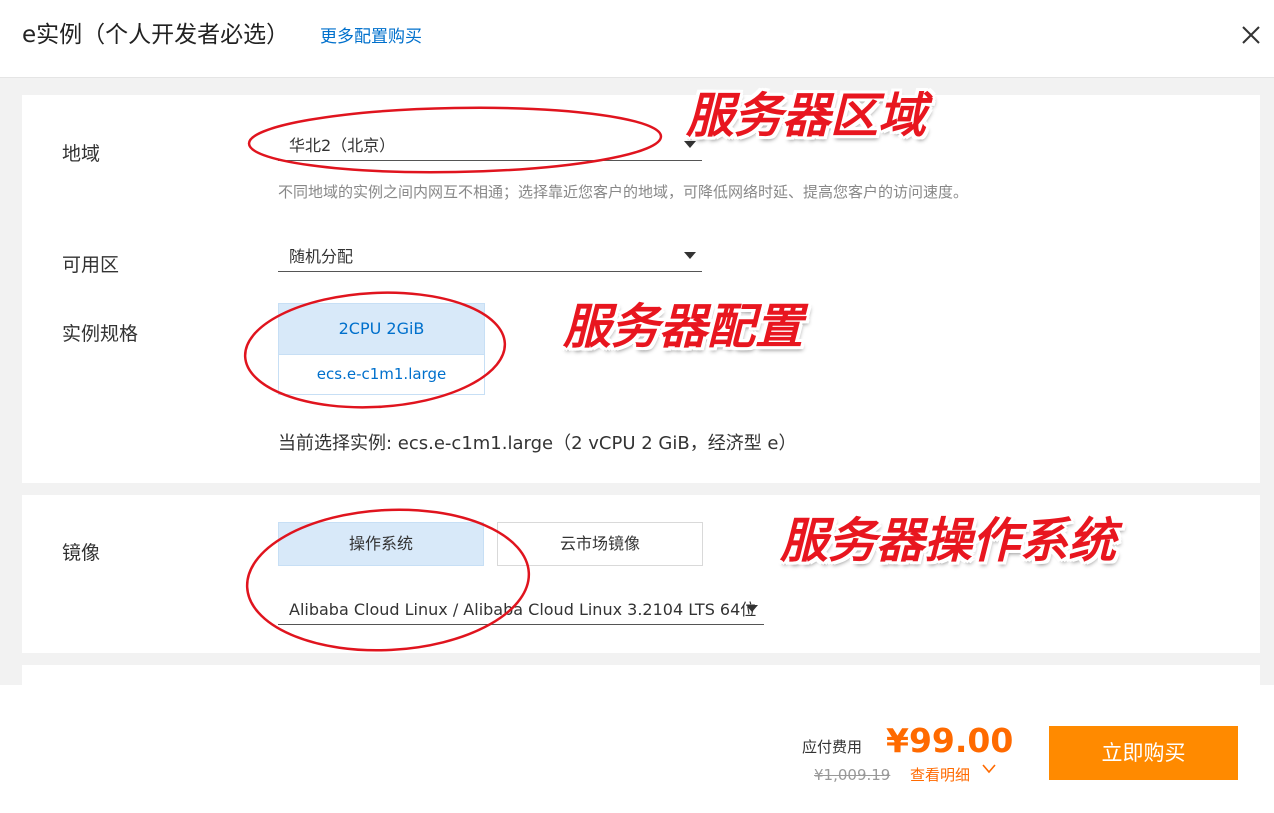 Image resolution: width=1274 pixels, height=813 pixels. I want to click on instance-spec-size: 2CPU 2GiB, so click(381, 329).